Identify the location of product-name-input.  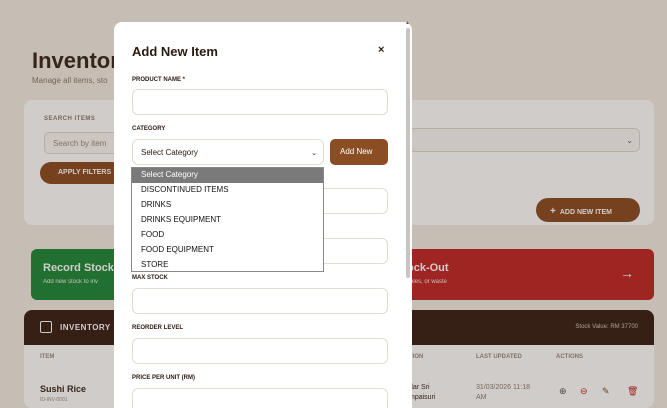
(260, 102).